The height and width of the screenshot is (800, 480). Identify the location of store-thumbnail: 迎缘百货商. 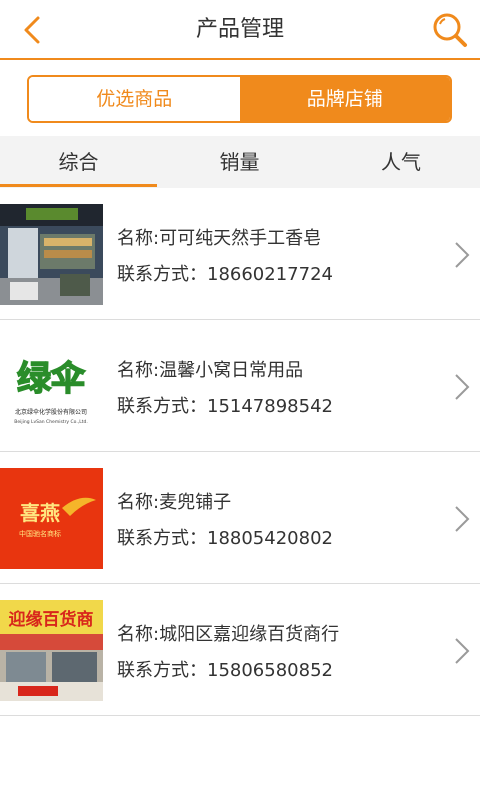
(51, 650).